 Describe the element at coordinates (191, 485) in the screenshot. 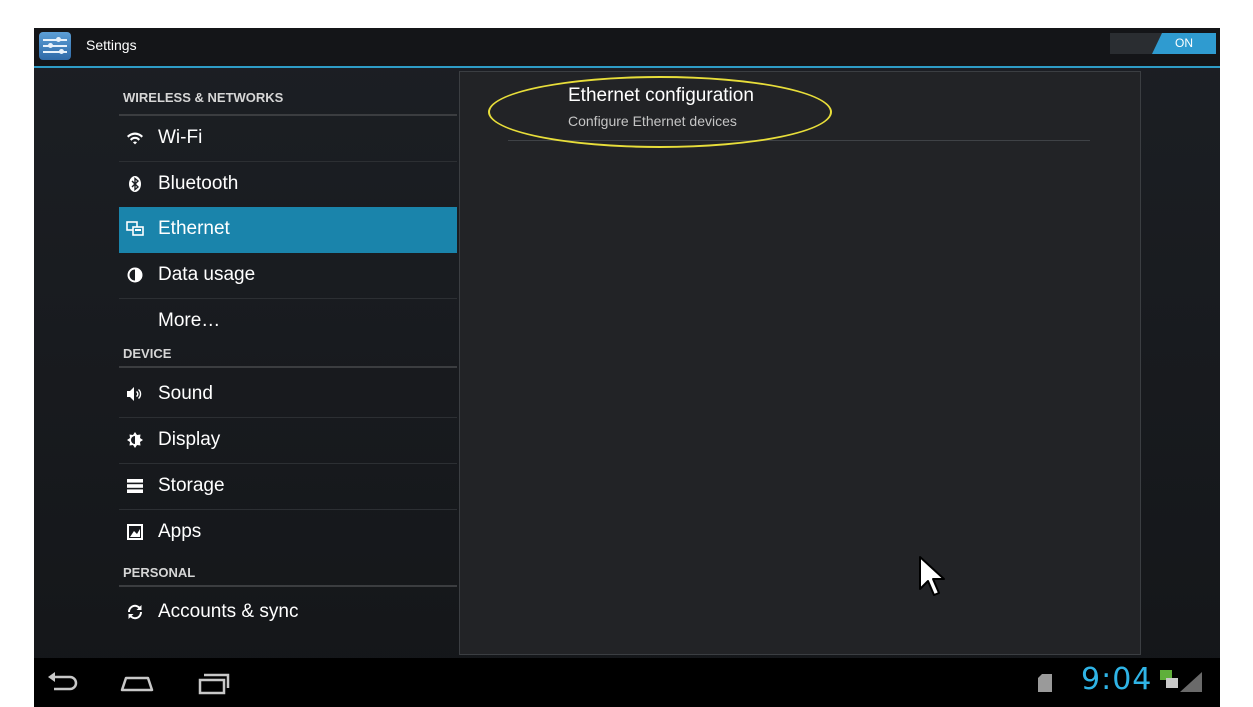

I see `sidebar-item-label: Storage` at that location.